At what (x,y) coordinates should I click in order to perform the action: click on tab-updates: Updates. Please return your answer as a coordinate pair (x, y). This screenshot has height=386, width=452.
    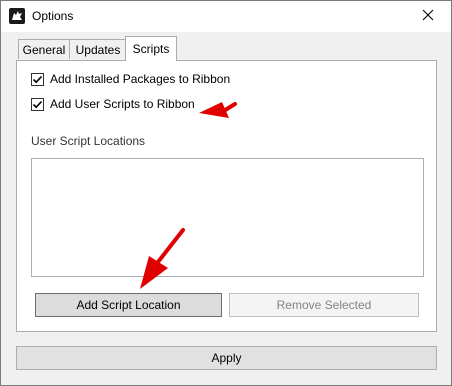
    Looking at the image, I should click on (98, 49).